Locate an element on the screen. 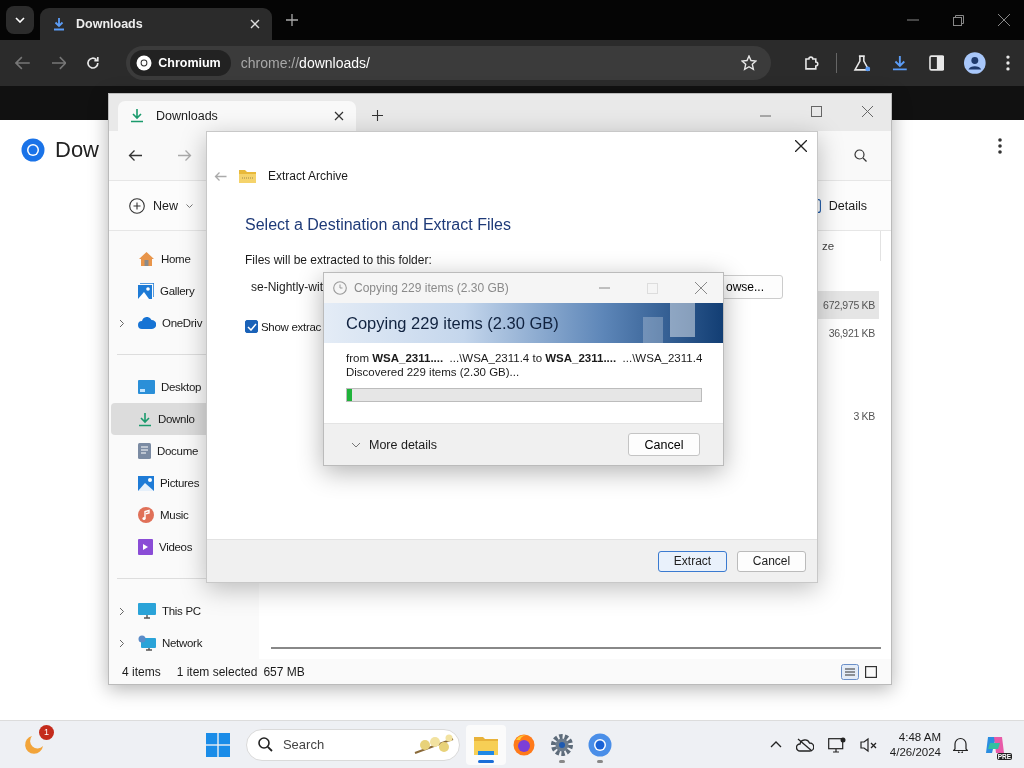 The width and height of the screenshot is (1024, 768). copy-path-text: from WSA_2311.... ...\WSA_2311.4 to WSA_2311.... ...\WSA_2311.4 is located at coordinates (524, 358).